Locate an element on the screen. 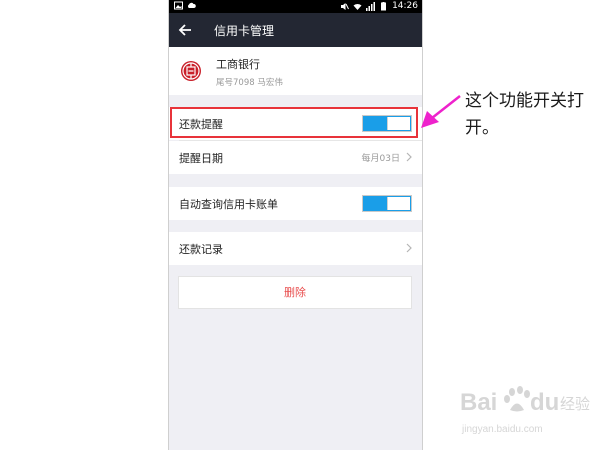  auto-query-toggle is located at coordinates (387, 203).